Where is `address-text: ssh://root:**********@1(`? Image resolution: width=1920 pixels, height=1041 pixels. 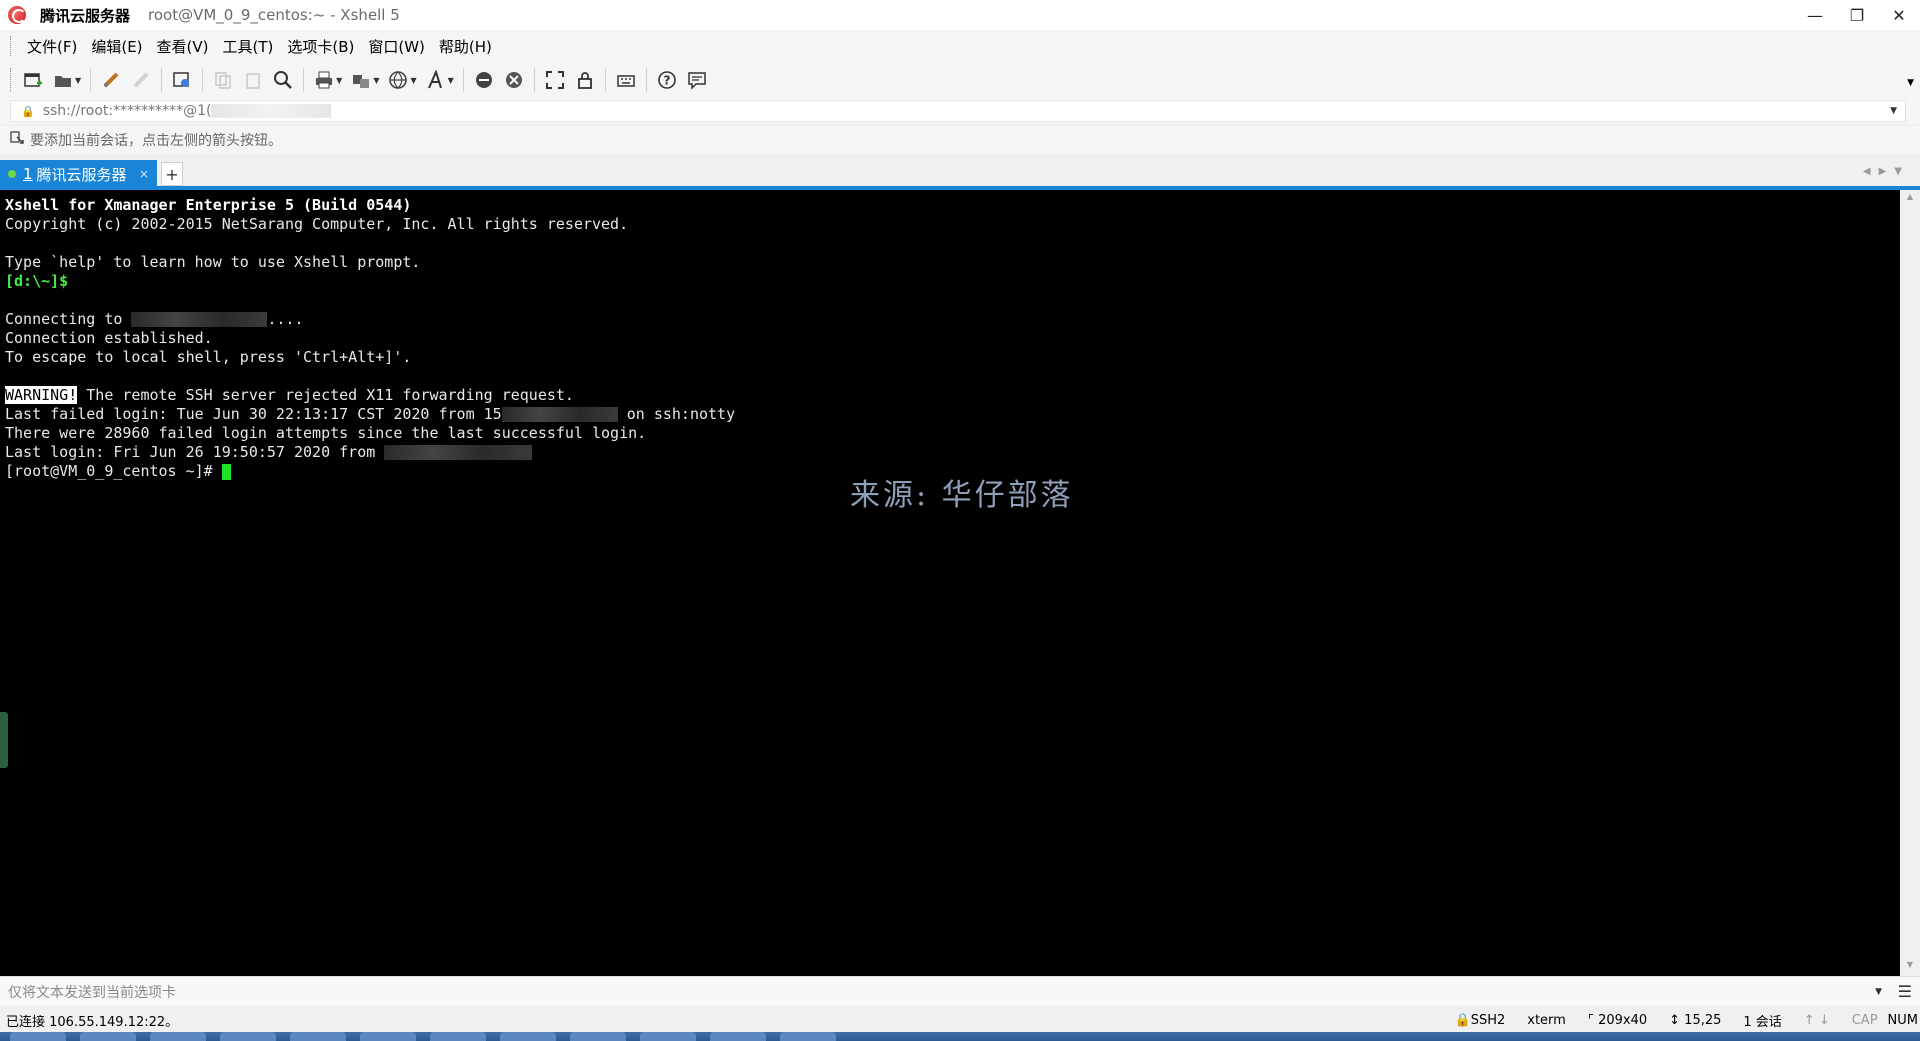
address-text: ssh://root:**********@1( is located at coordinates (127, 111).